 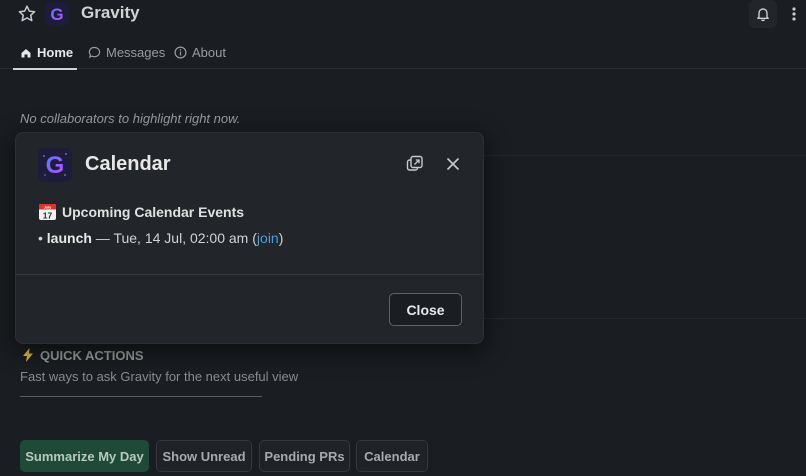 I want to click on star-icon, so click(x=27, y=14).